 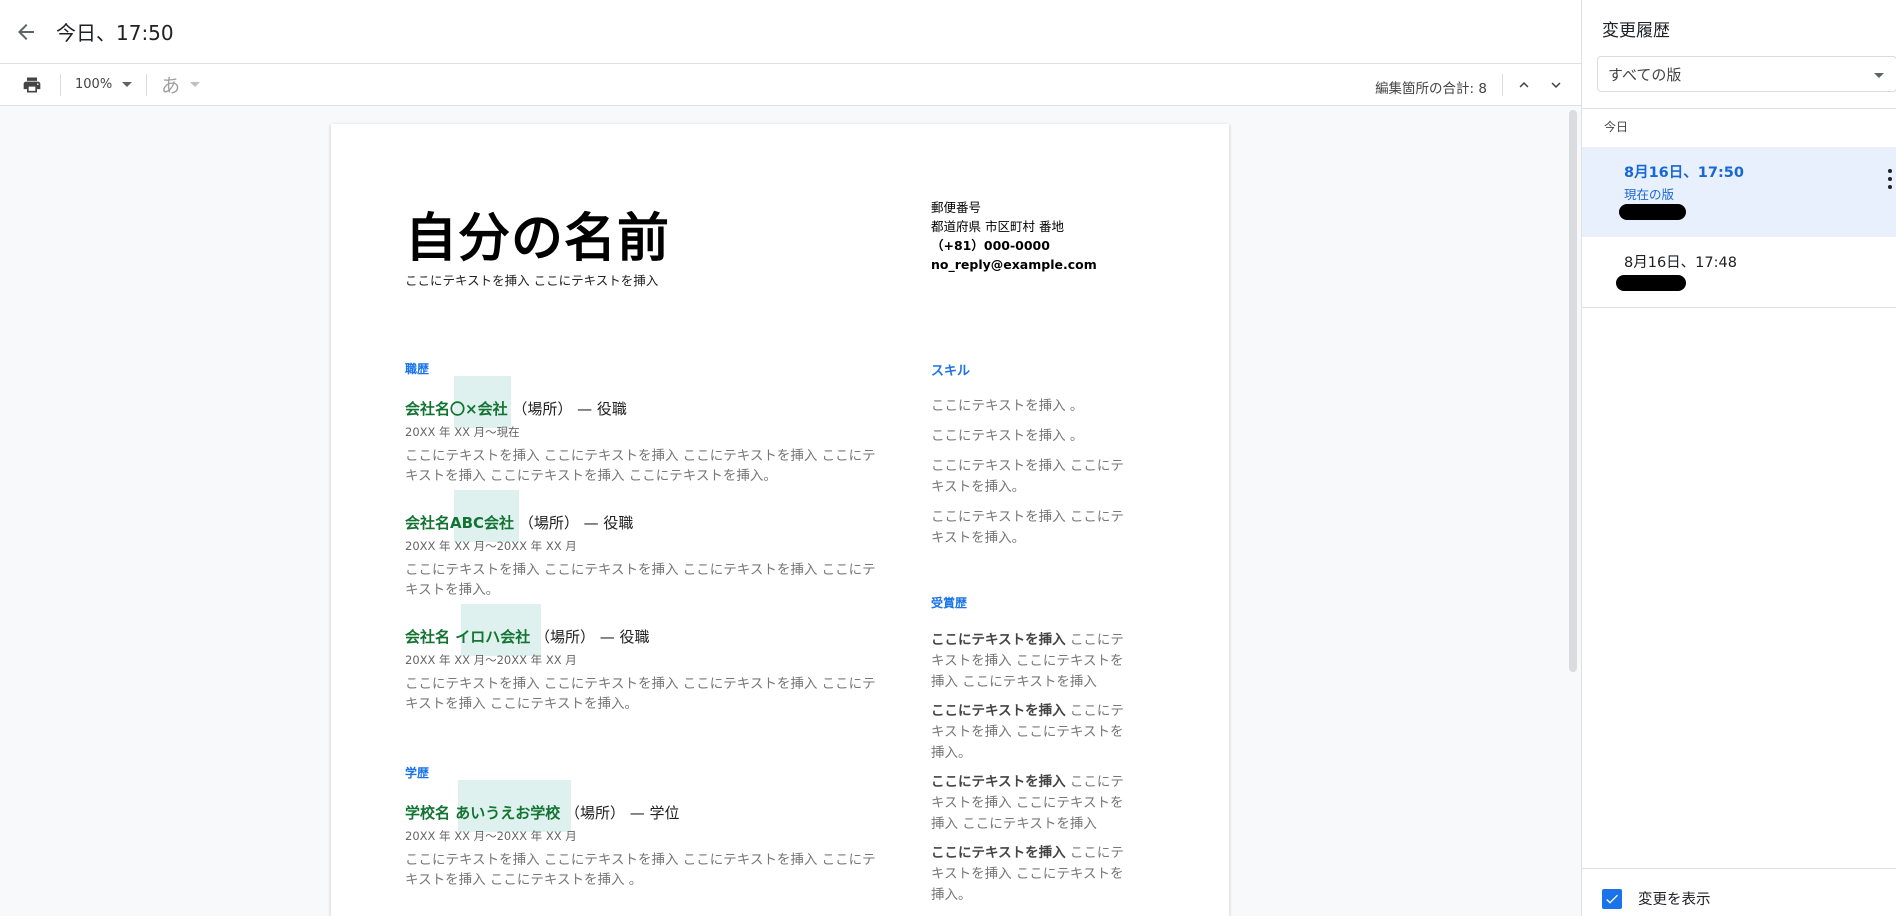 What do you see at coordinates (1674, 900) in the screenshot?
I see `show-changes-label: 変更を表示` at bounding box center [1674, 900].